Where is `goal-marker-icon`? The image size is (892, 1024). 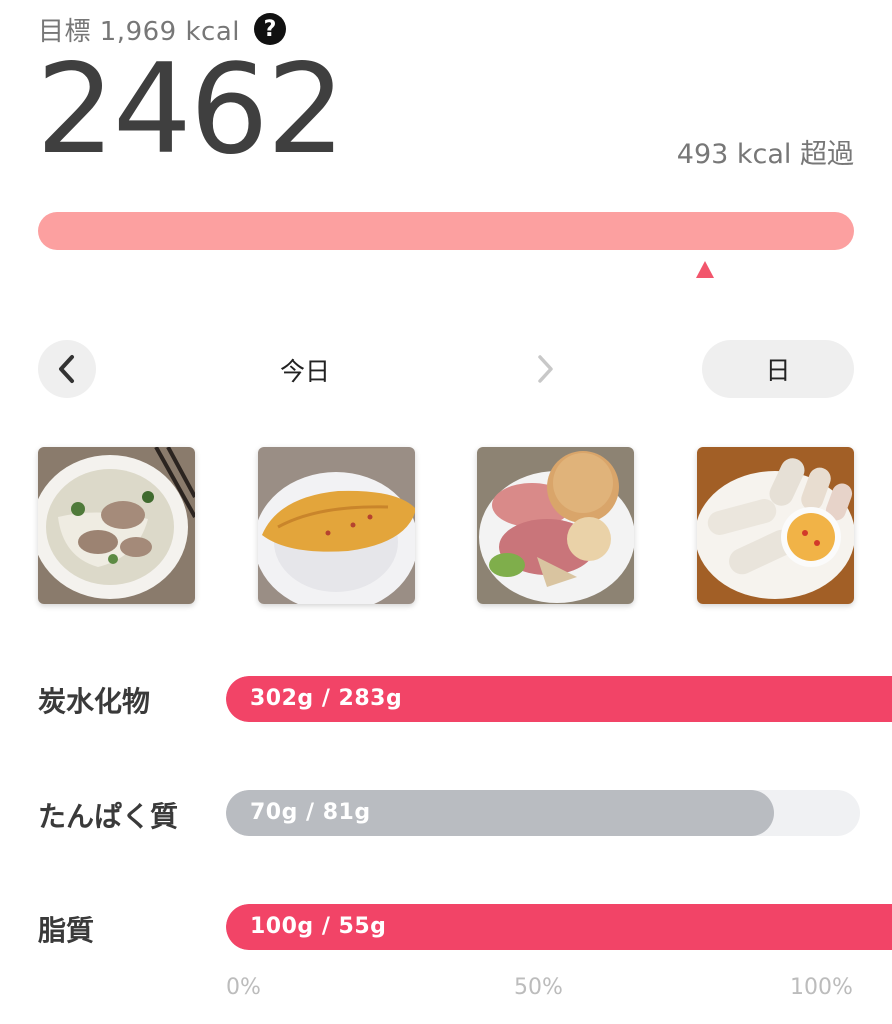
goal-marker-icon is located at coordinates (704, 269).